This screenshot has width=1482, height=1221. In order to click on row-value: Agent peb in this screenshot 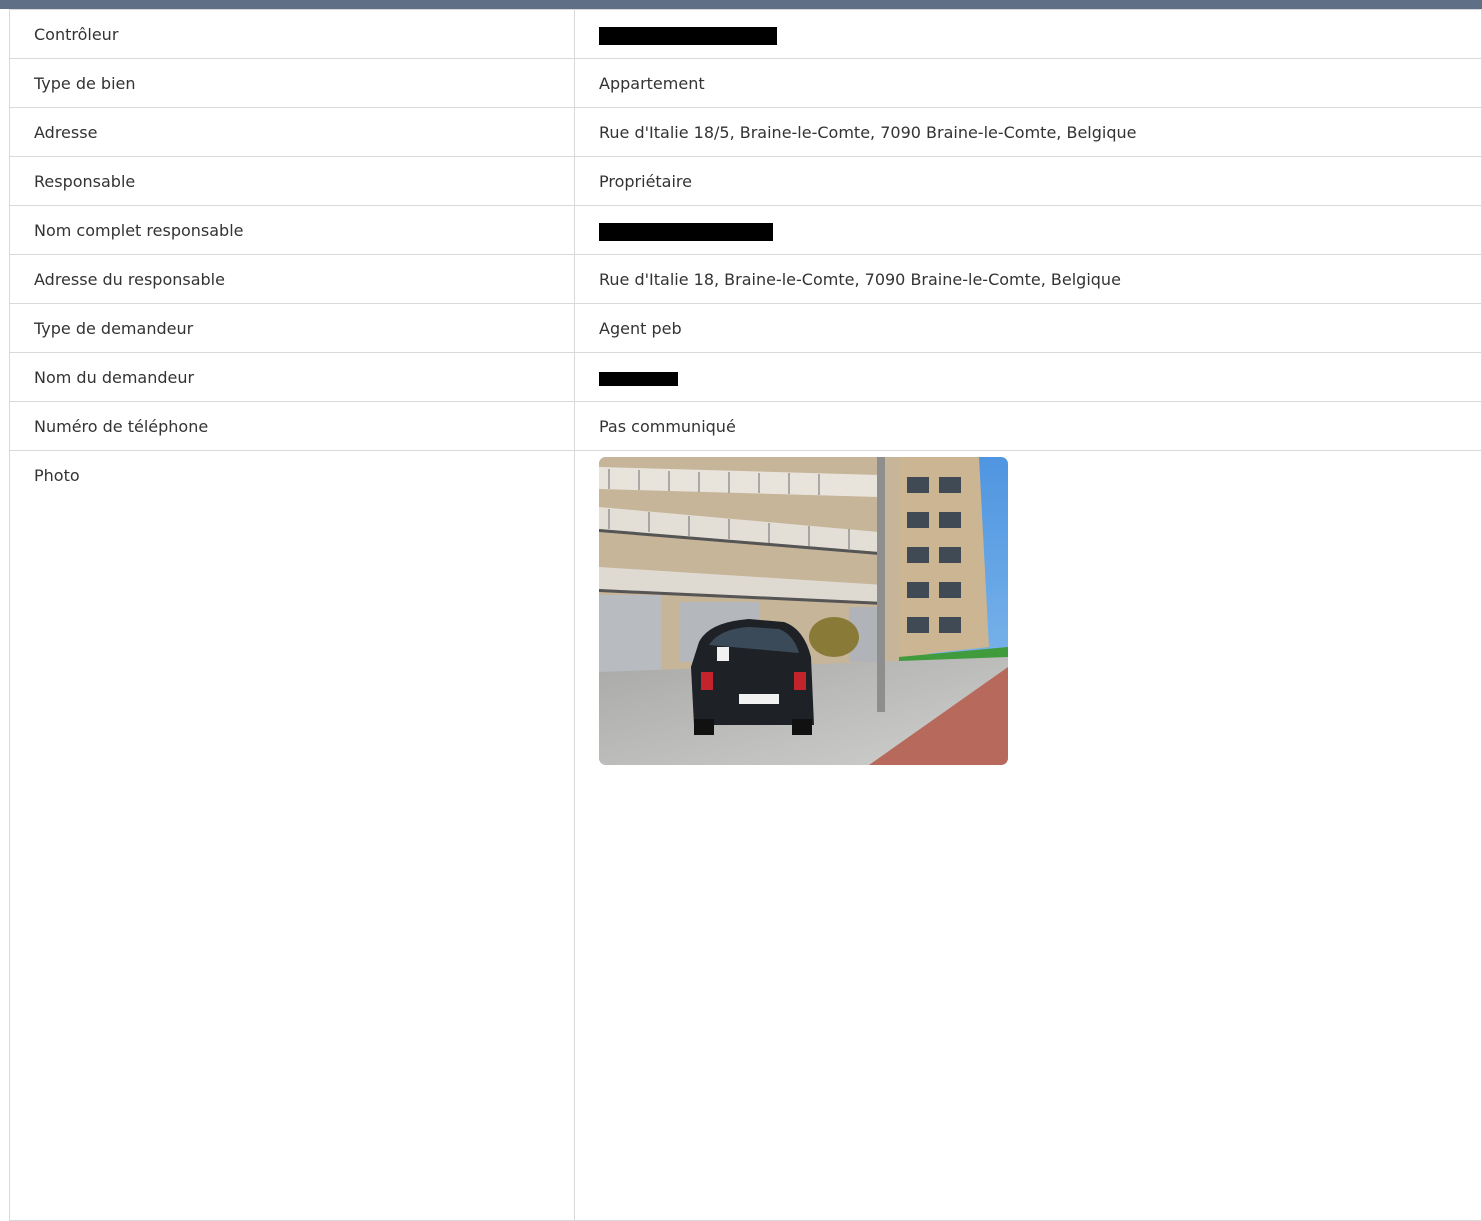, I will do `click(1028, 328)`.